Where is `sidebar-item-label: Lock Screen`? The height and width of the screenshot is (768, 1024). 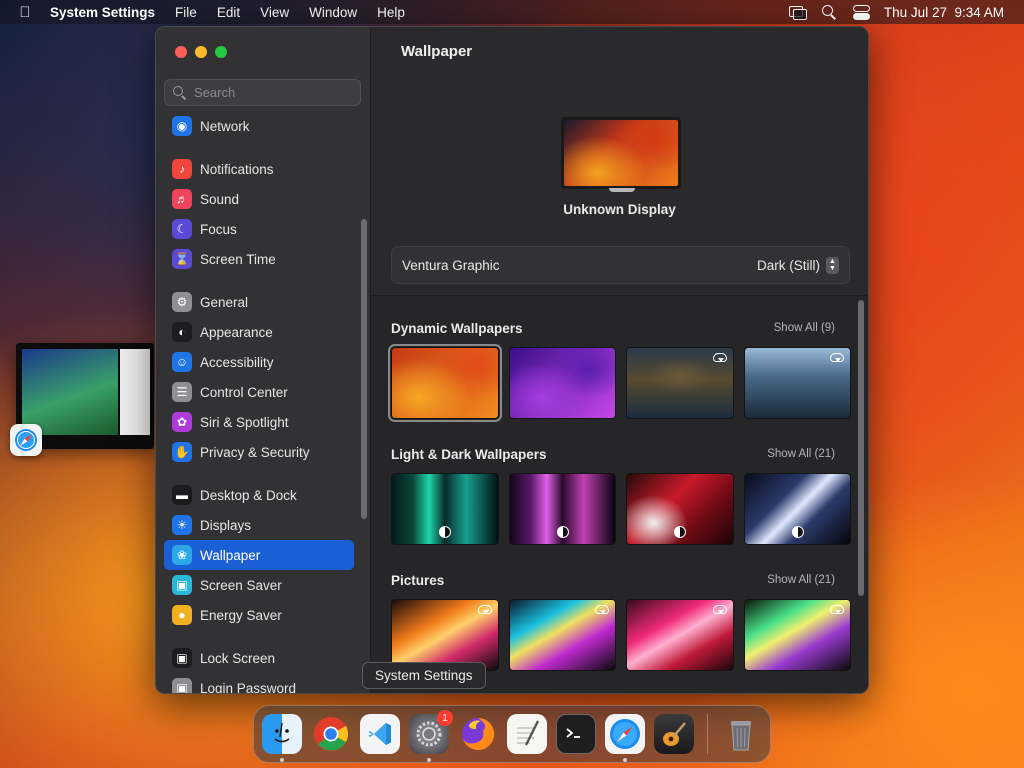 sidebar-item-label: Lock Screen is located at coordinates (238, 658).